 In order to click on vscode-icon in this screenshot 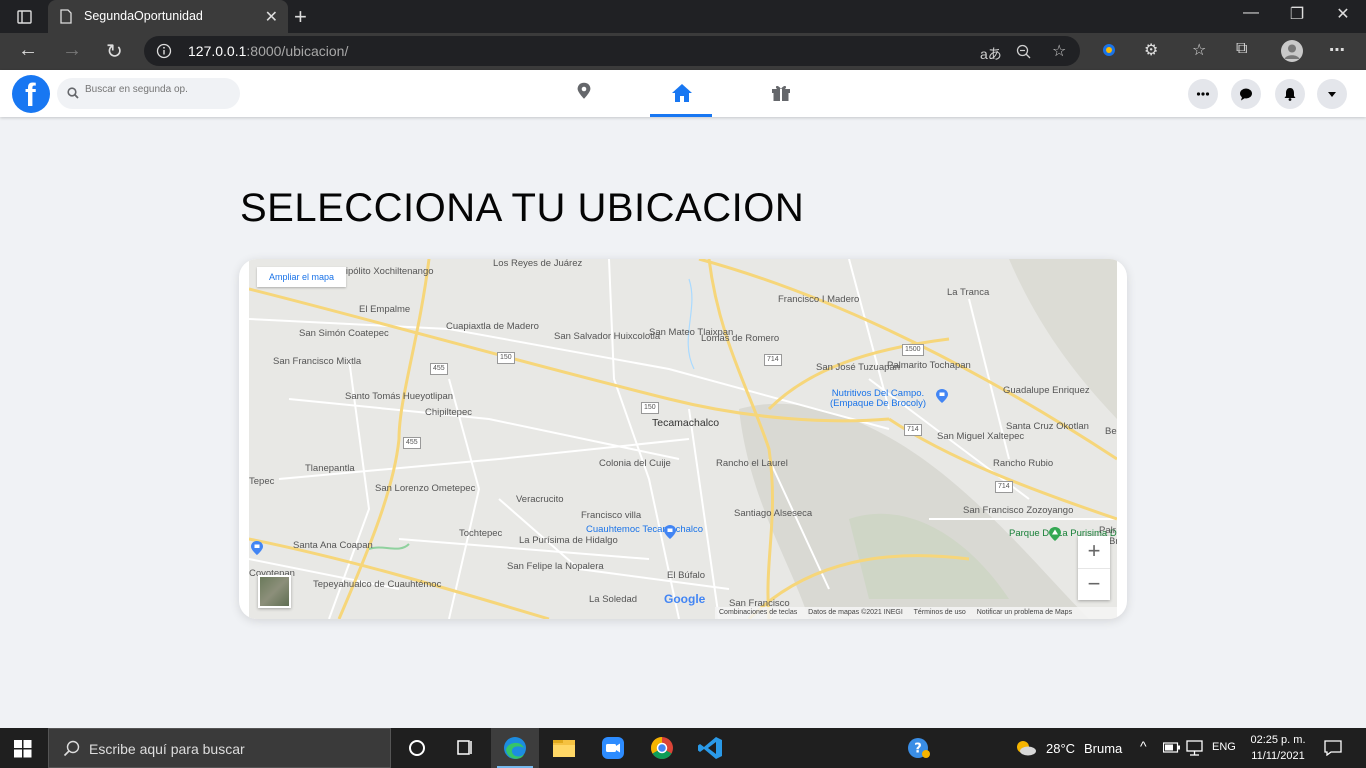, I will do `click(710, 748)`.